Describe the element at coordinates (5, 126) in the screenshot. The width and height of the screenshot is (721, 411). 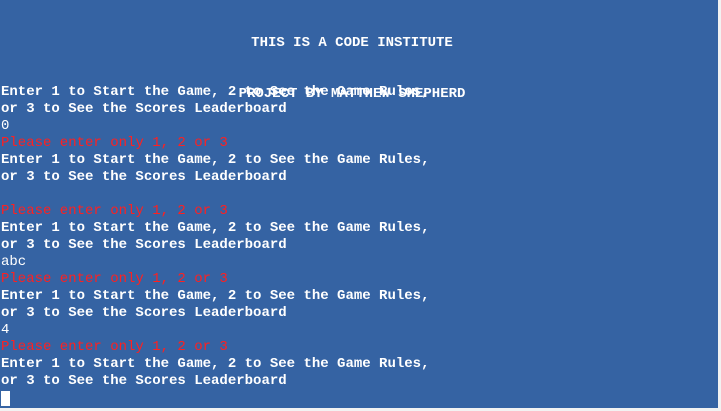
I see `user-input-line: 0` at that location.